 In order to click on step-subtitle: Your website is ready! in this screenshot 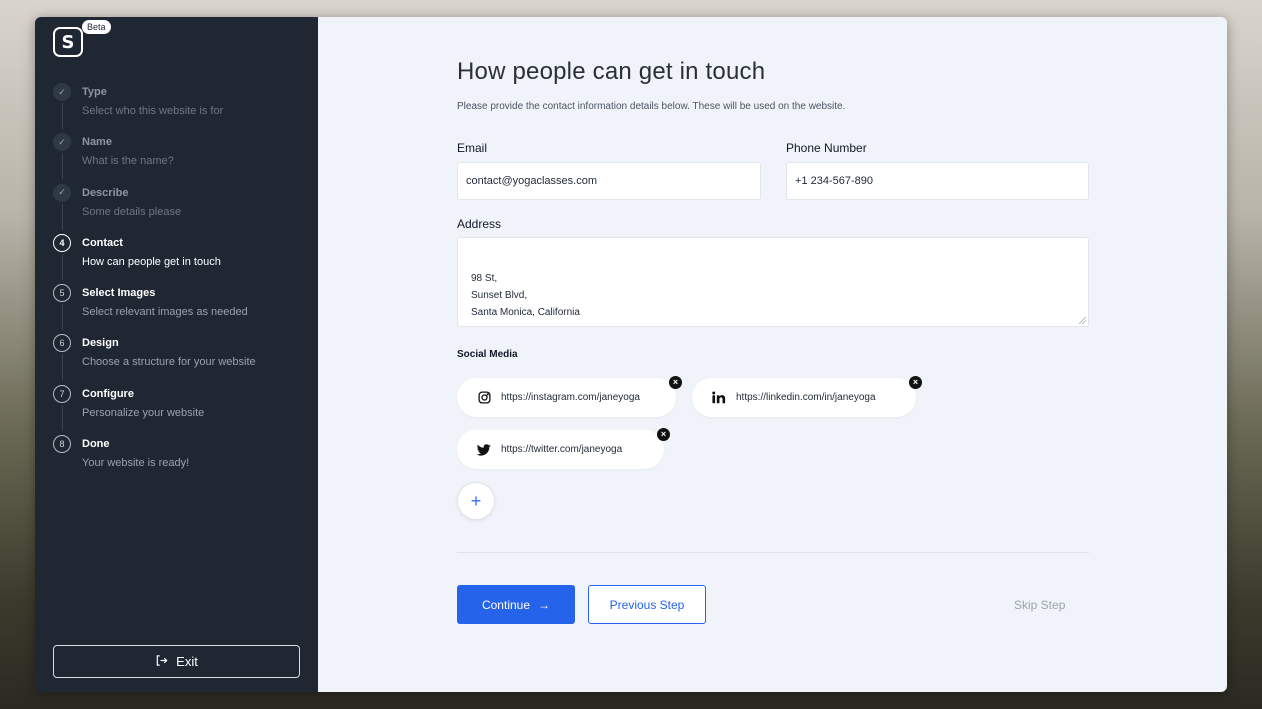, I will do `click(136, 463)`.